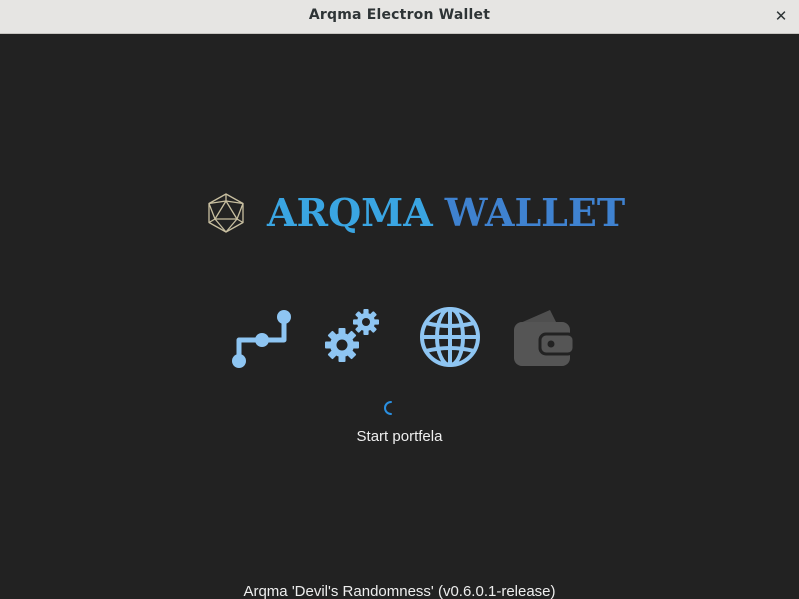  Describe the element at coordinates (535, 212) in the screenshot. I see `logo-word-wallet: WALLET` at that location.